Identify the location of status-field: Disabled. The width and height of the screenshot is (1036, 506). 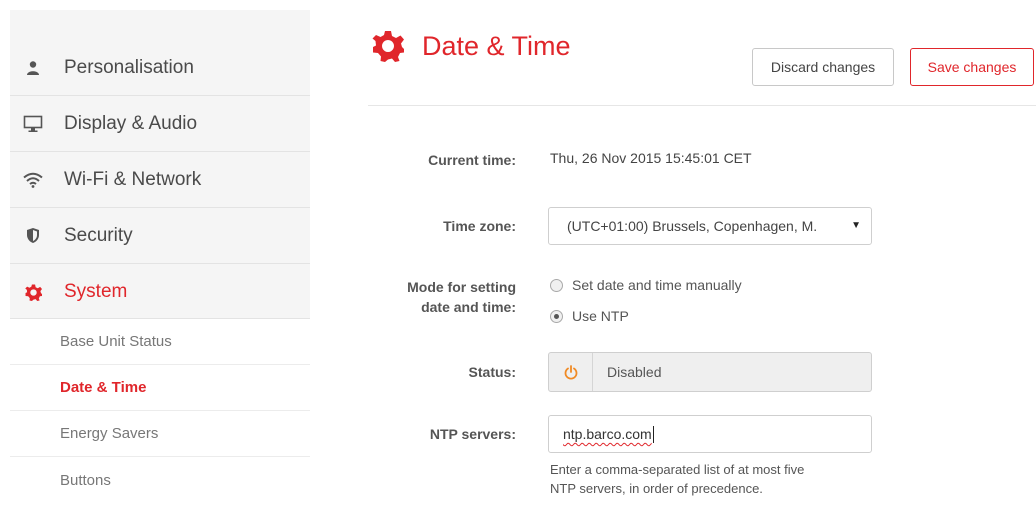
(710, 372).